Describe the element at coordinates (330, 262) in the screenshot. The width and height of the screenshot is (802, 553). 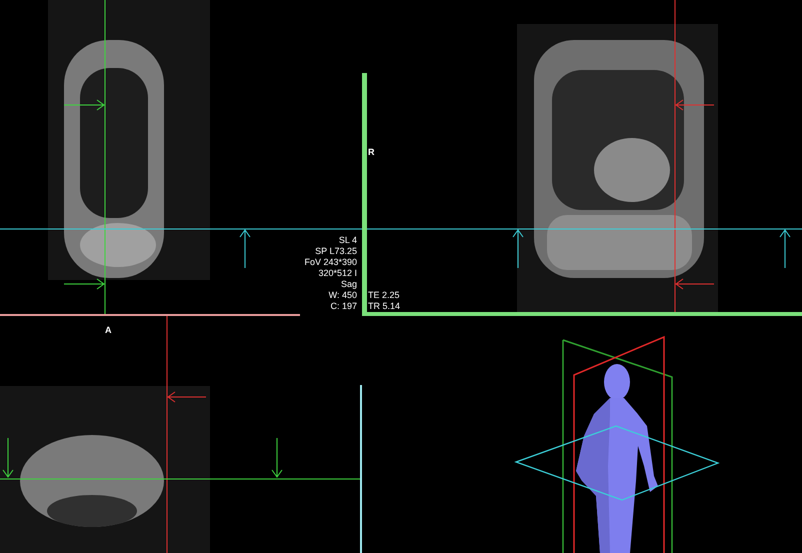
I see `scan-info-text: FoV 243*390` at that location.